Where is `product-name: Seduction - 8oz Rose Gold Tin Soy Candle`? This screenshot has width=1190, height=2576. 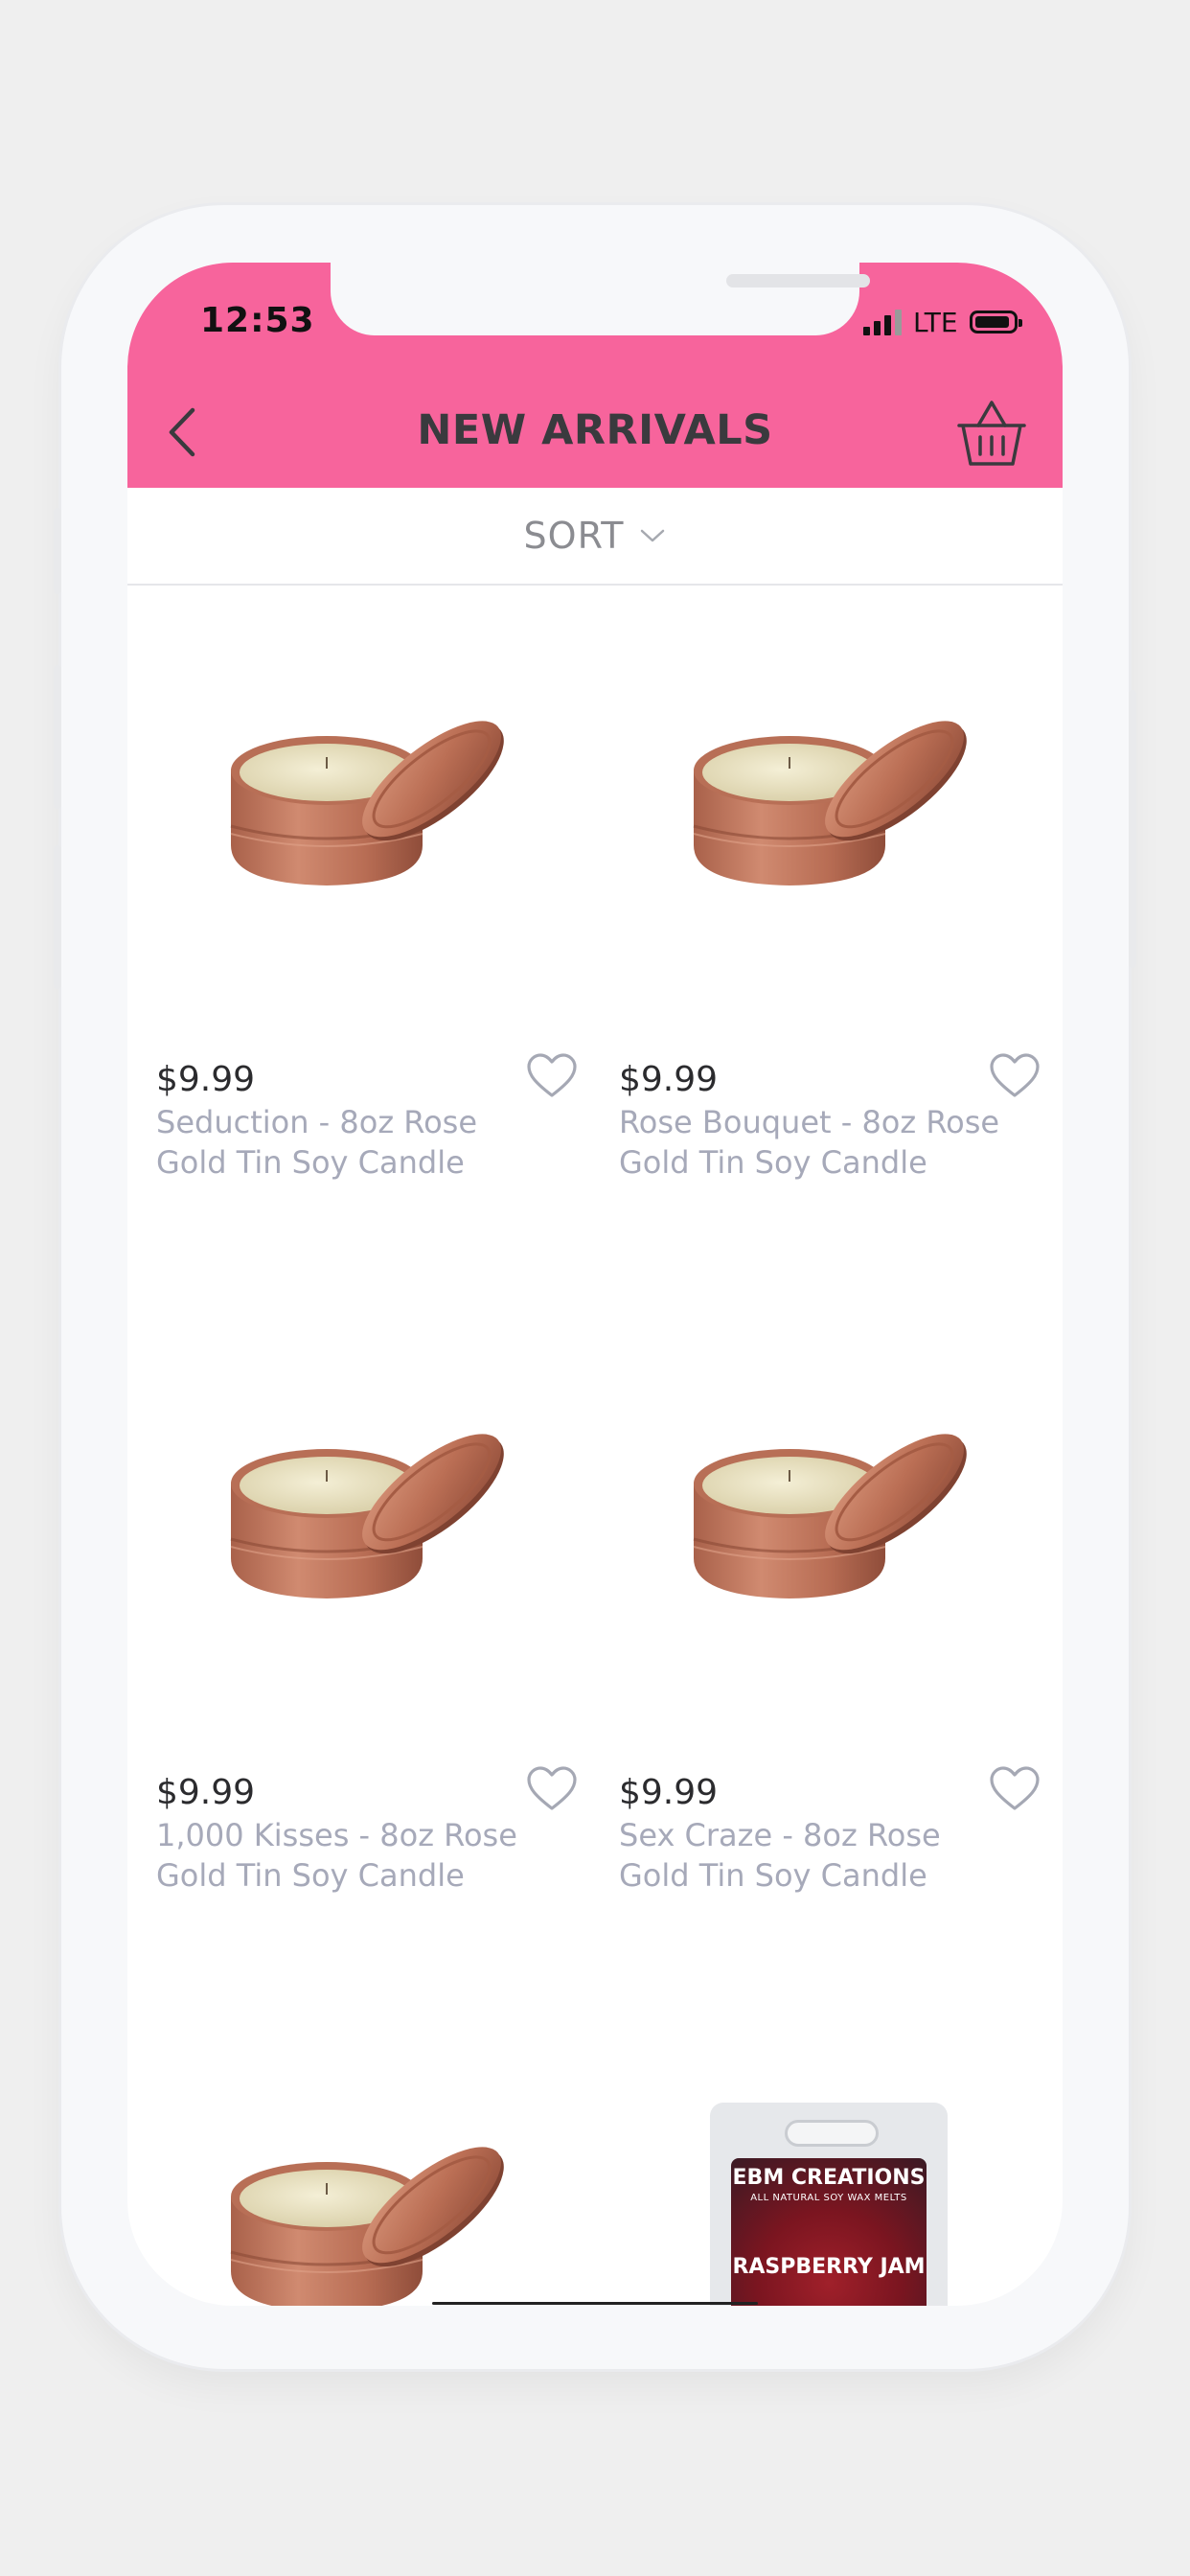 product-name: Seduction - 8oz Rose Gold Tin Soy Candle is located at coordinates (348, 1142).